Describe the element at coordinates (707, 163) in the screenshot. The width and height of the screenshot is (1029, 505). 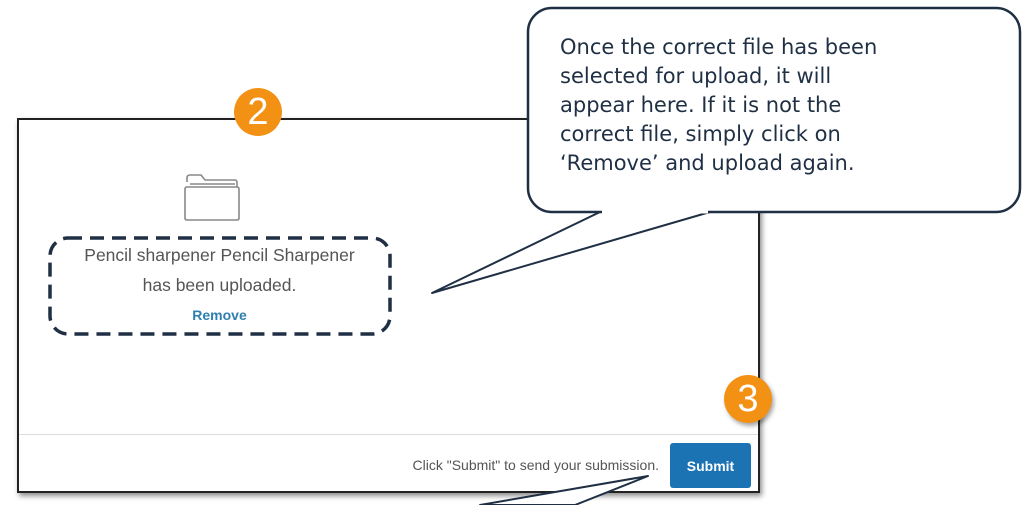
I see `callout-line: ‘Remove’ and upload again.` at that location.